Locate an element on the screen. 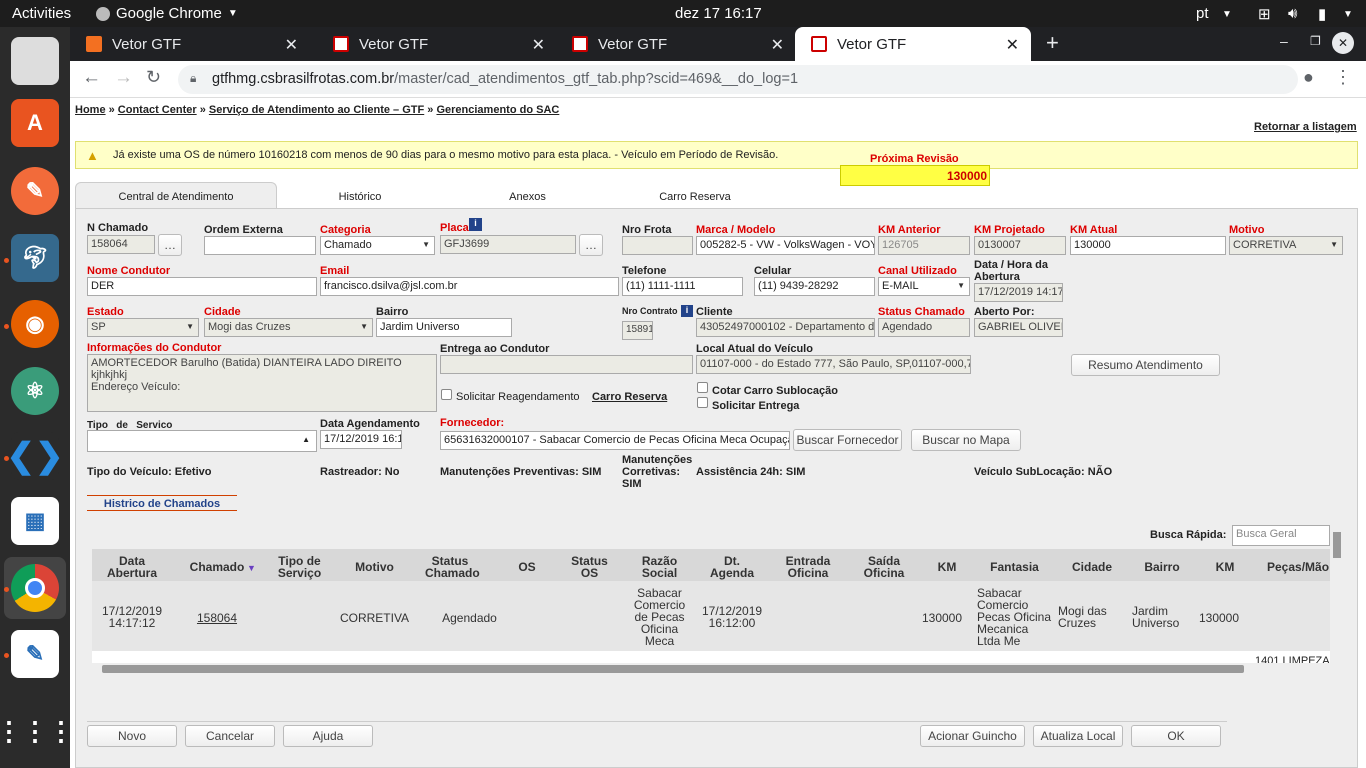 This screenshot has width=1366, height=768. menu-icon: ⋮ is located at coordinates (1343, 77).